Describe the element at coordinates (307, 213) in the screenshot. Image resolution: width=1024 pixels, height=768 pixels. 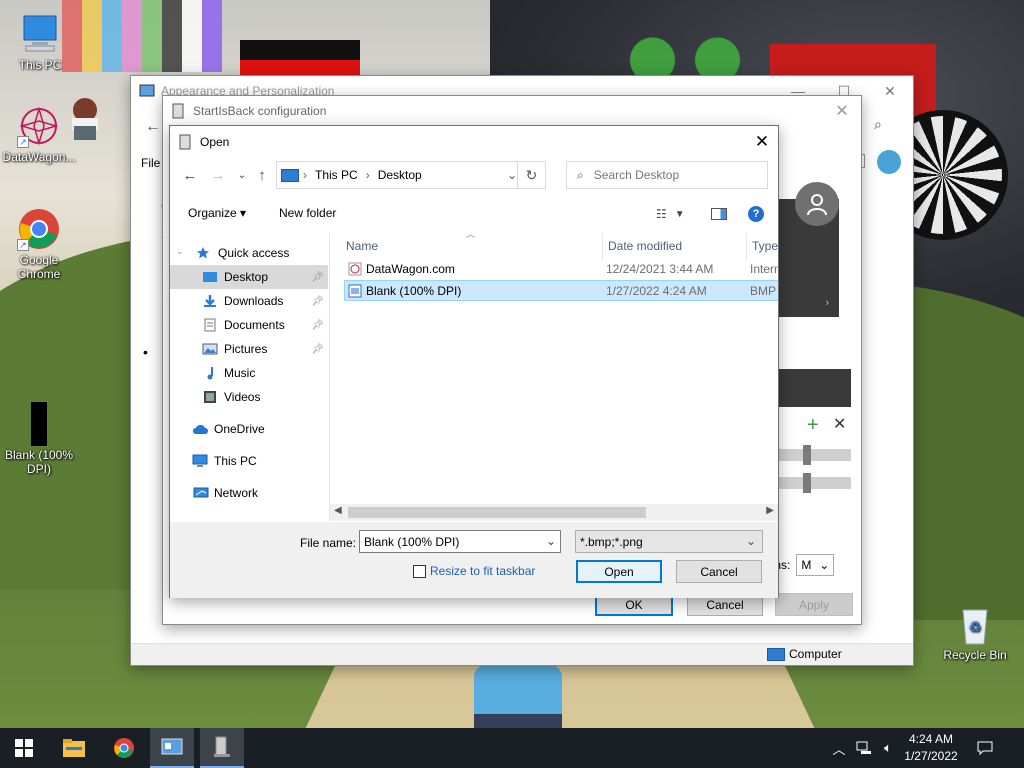
I see `new-folder-button: New folder` at that location.